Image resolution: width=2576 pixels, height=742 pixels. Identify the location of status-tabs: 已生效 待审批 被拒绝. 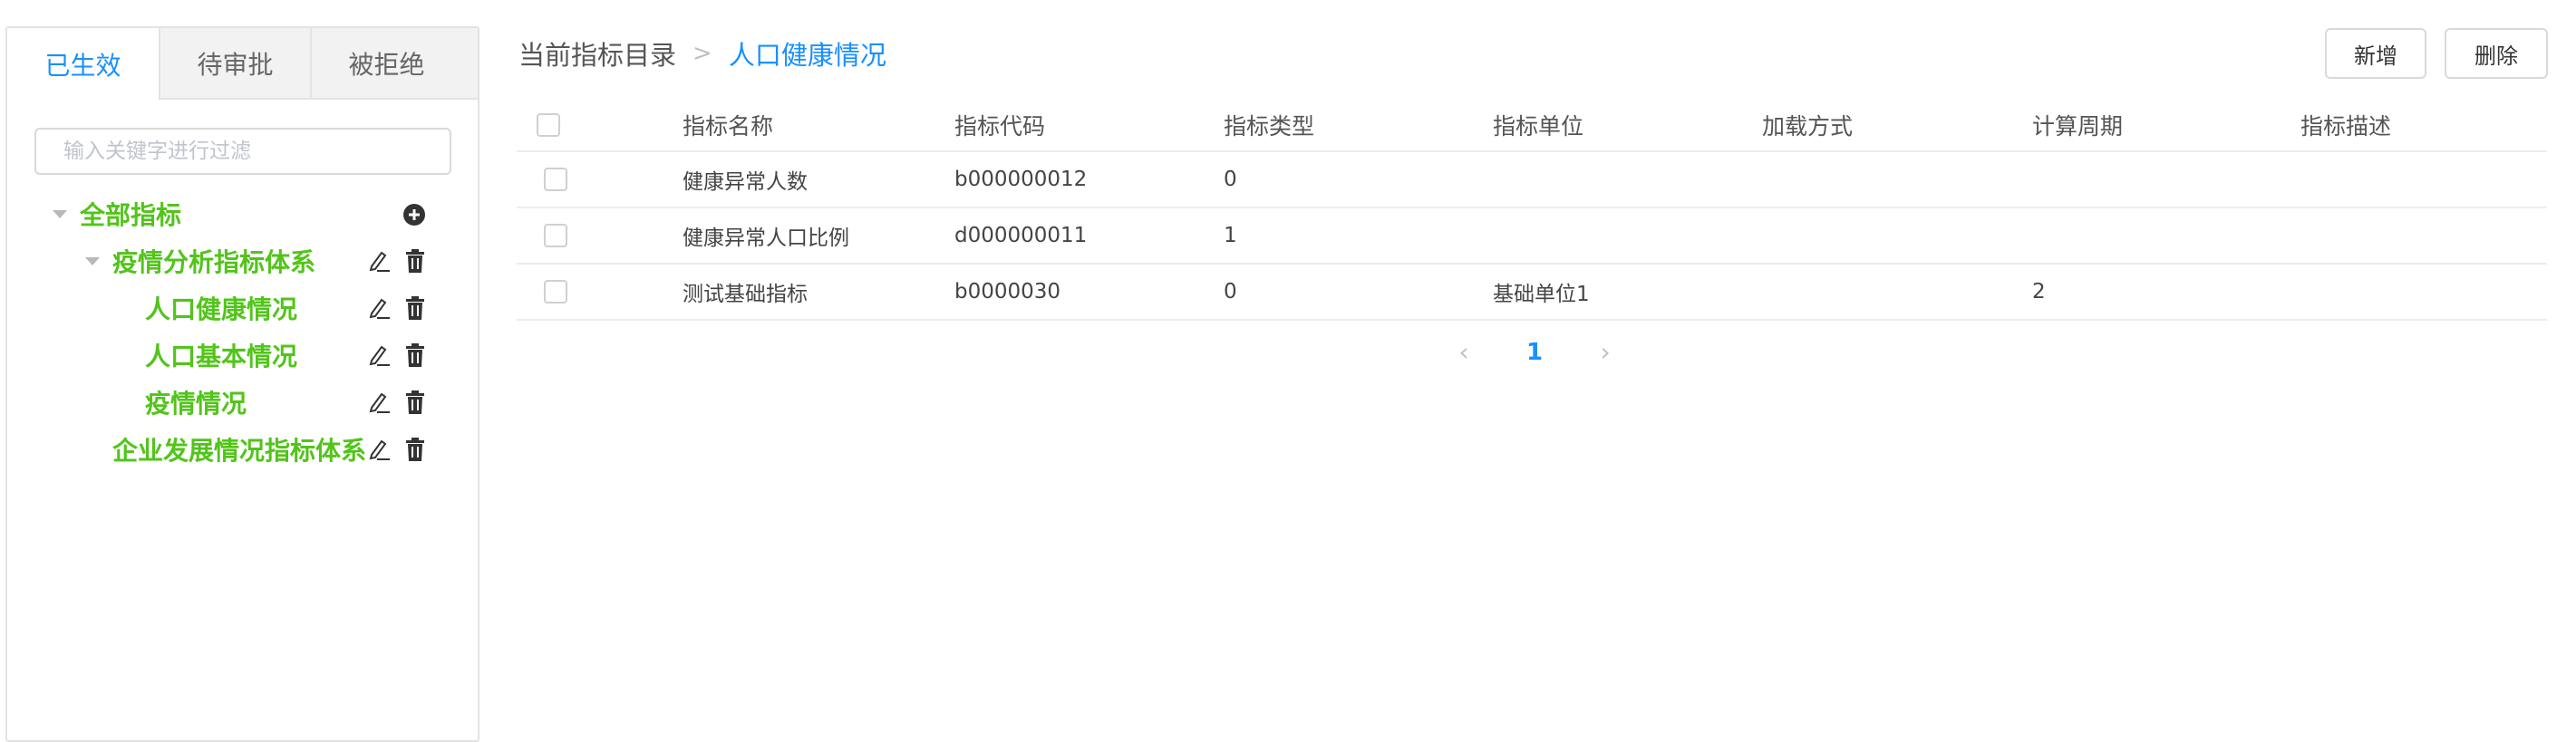
(242, 64).